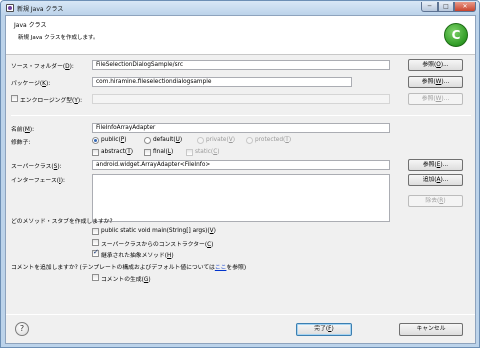 This screenshot has height=348, width=480. Describe the element at coordinates (117, 152) in the screenshot. I see `abstract-label: abstract(T)` at that location.